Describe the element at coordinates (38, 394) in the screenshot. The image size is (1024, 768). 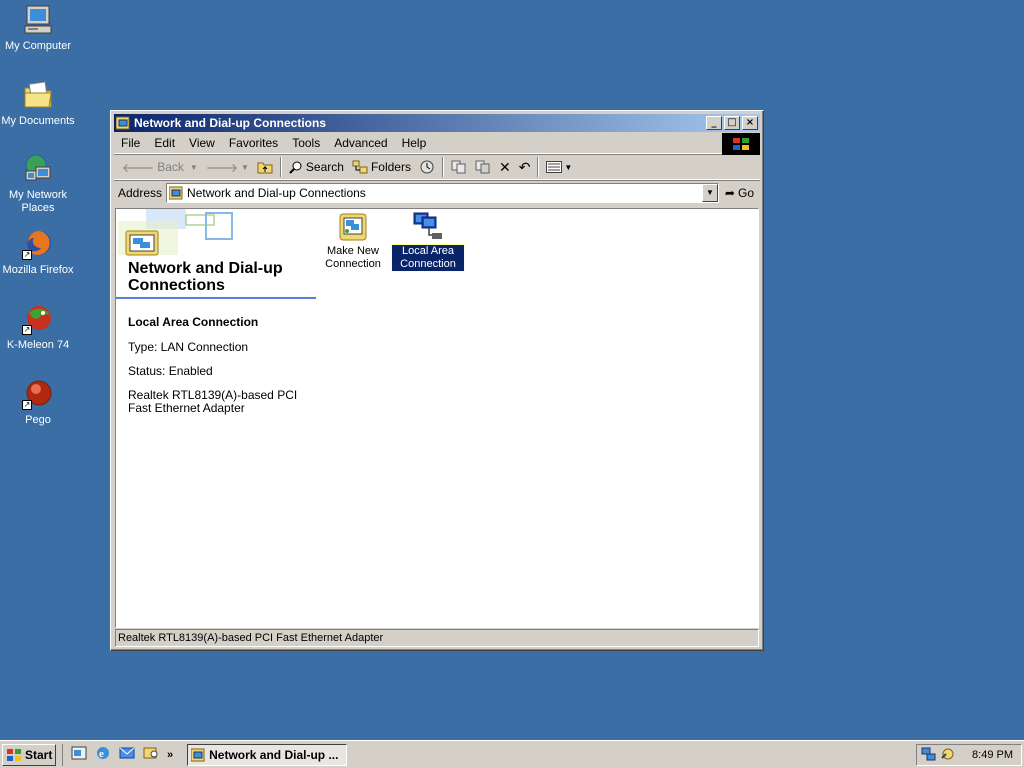
I see `pego-icon: ↗` at that location.